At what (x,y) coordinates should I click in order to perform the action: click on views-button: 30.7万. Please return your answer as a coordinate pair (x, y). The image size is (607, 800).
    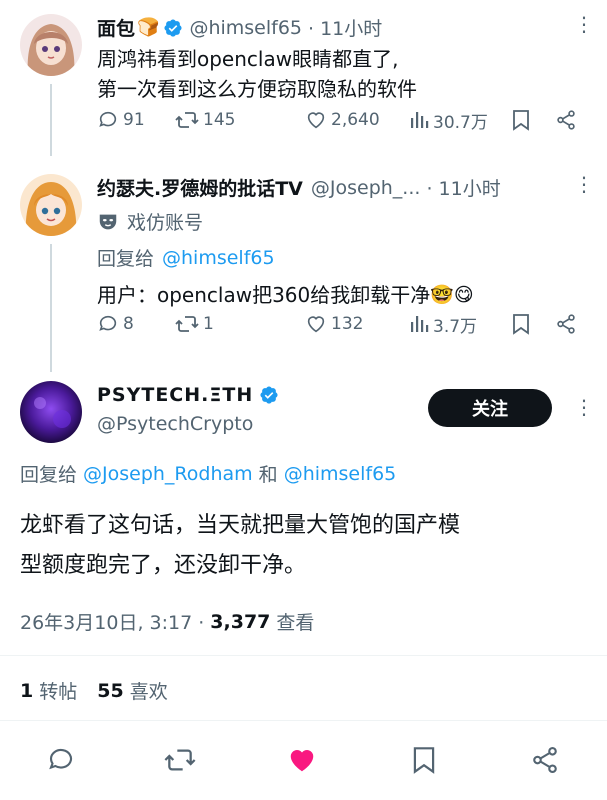
    Looking at the image, I should click on (448, 120).